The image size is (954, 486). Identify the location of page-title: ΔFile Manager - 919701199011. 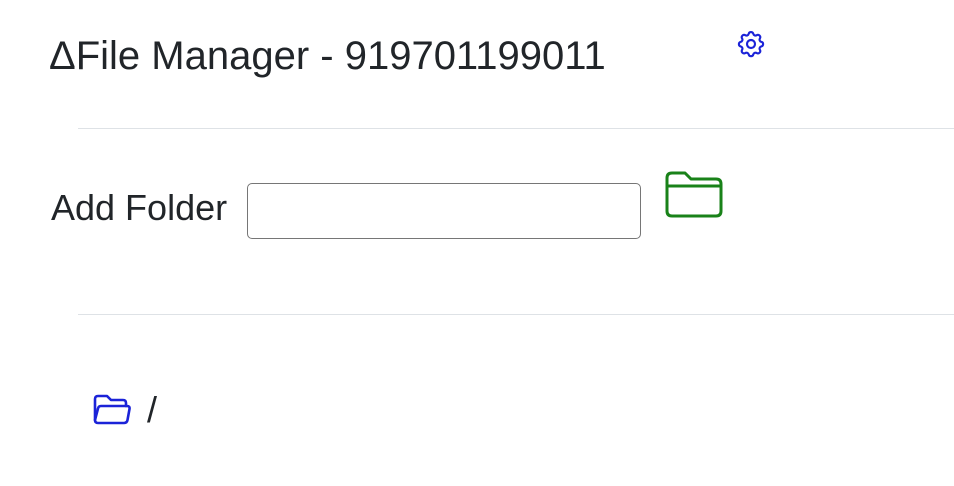
(327, 56).